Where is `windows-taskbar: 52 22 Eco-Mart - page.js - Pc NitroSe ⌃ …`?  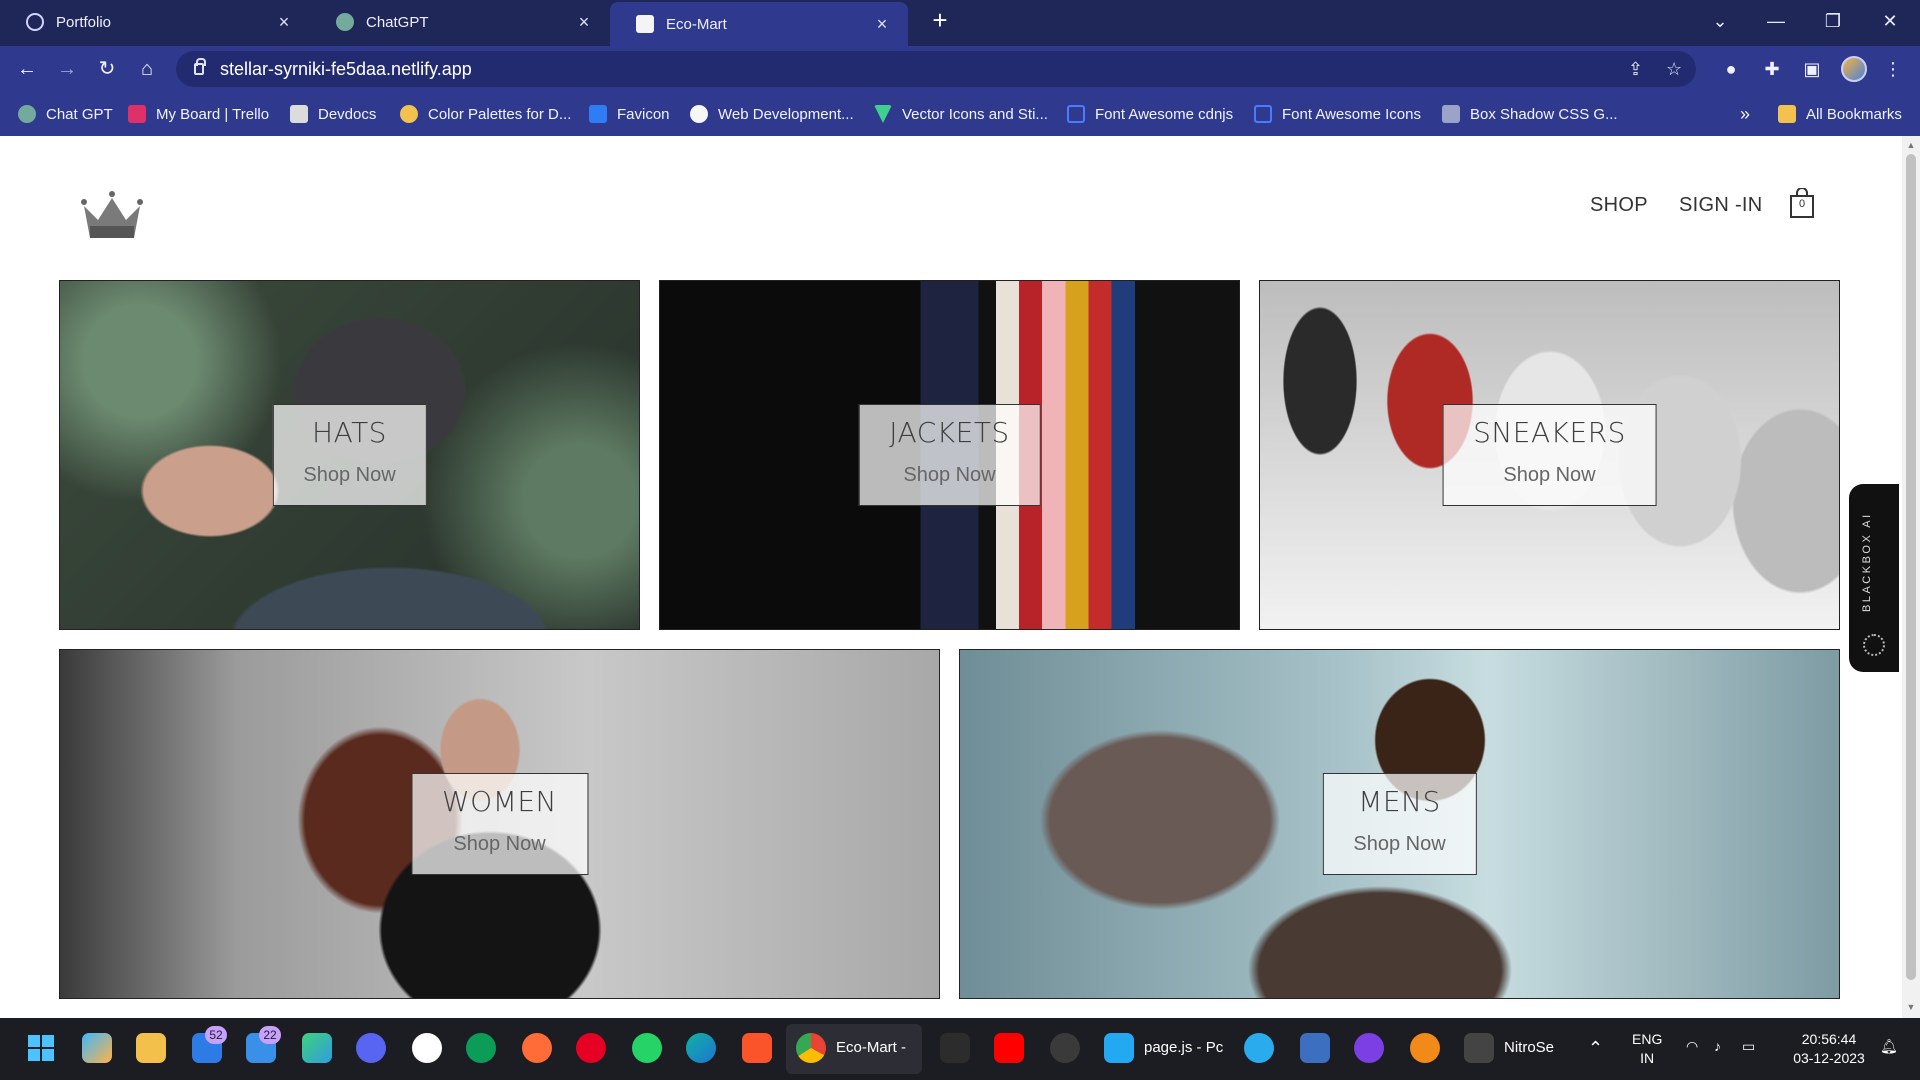
windows-taskbar: 52 22 Eco-Mart - page.js - Pc NitroSe ⌃ … is located at coordinates (960, 1049).